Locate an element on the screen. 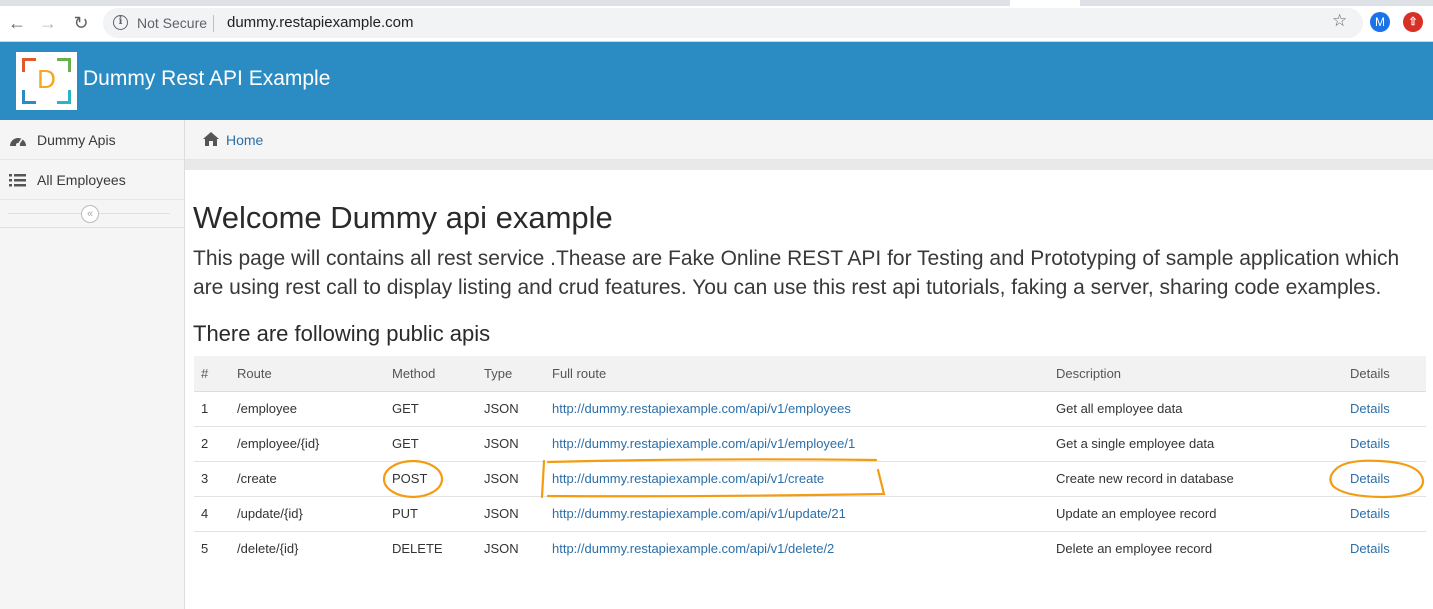 The width and height of the screenshot is (1433, 609). row-number: 4 is located at coordinates (212, 513).